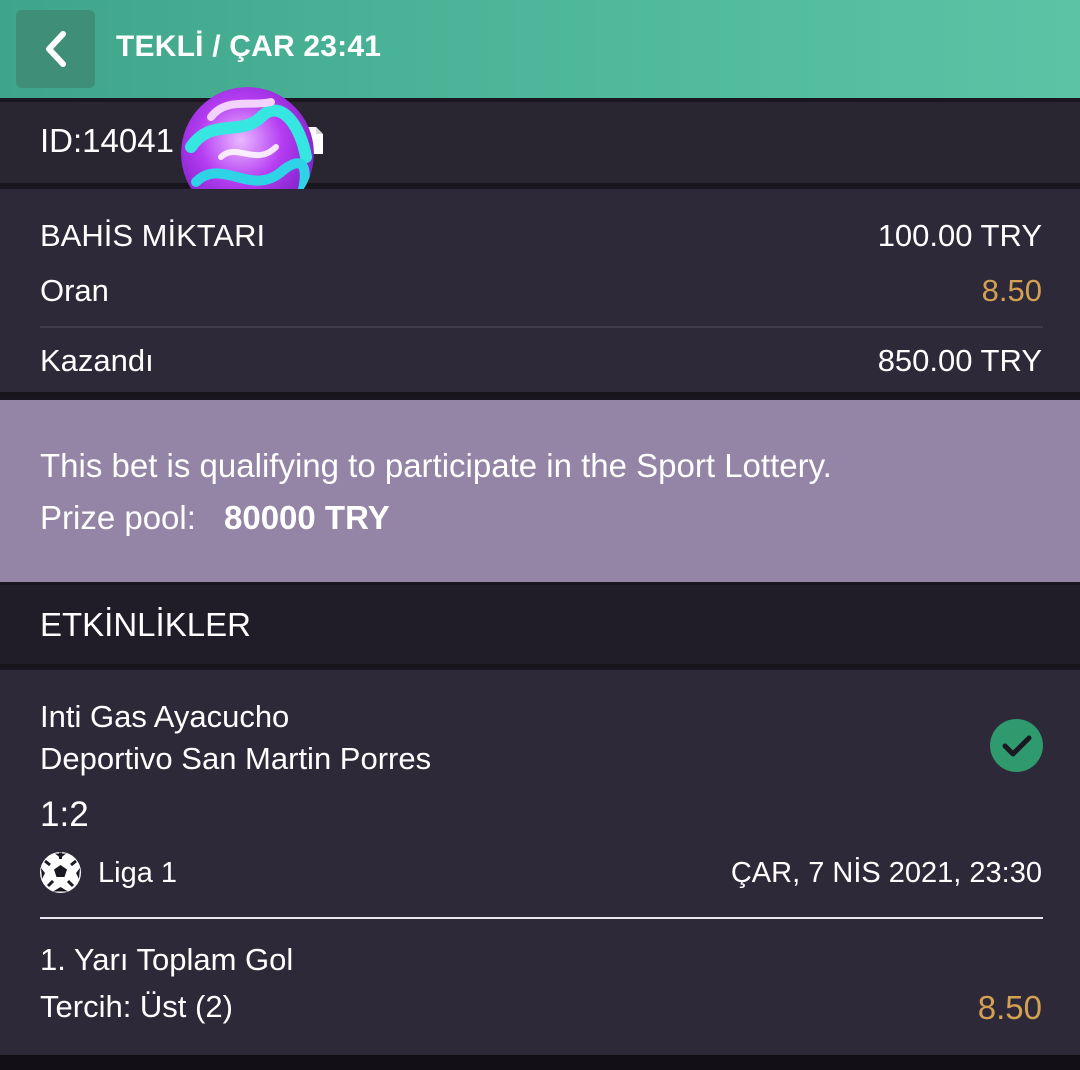 This screenshot has width=1080, height=1070. Describe the element at coordinates (1011, 290) in the screenshot. I see `odds-value: 8.50` at that location.